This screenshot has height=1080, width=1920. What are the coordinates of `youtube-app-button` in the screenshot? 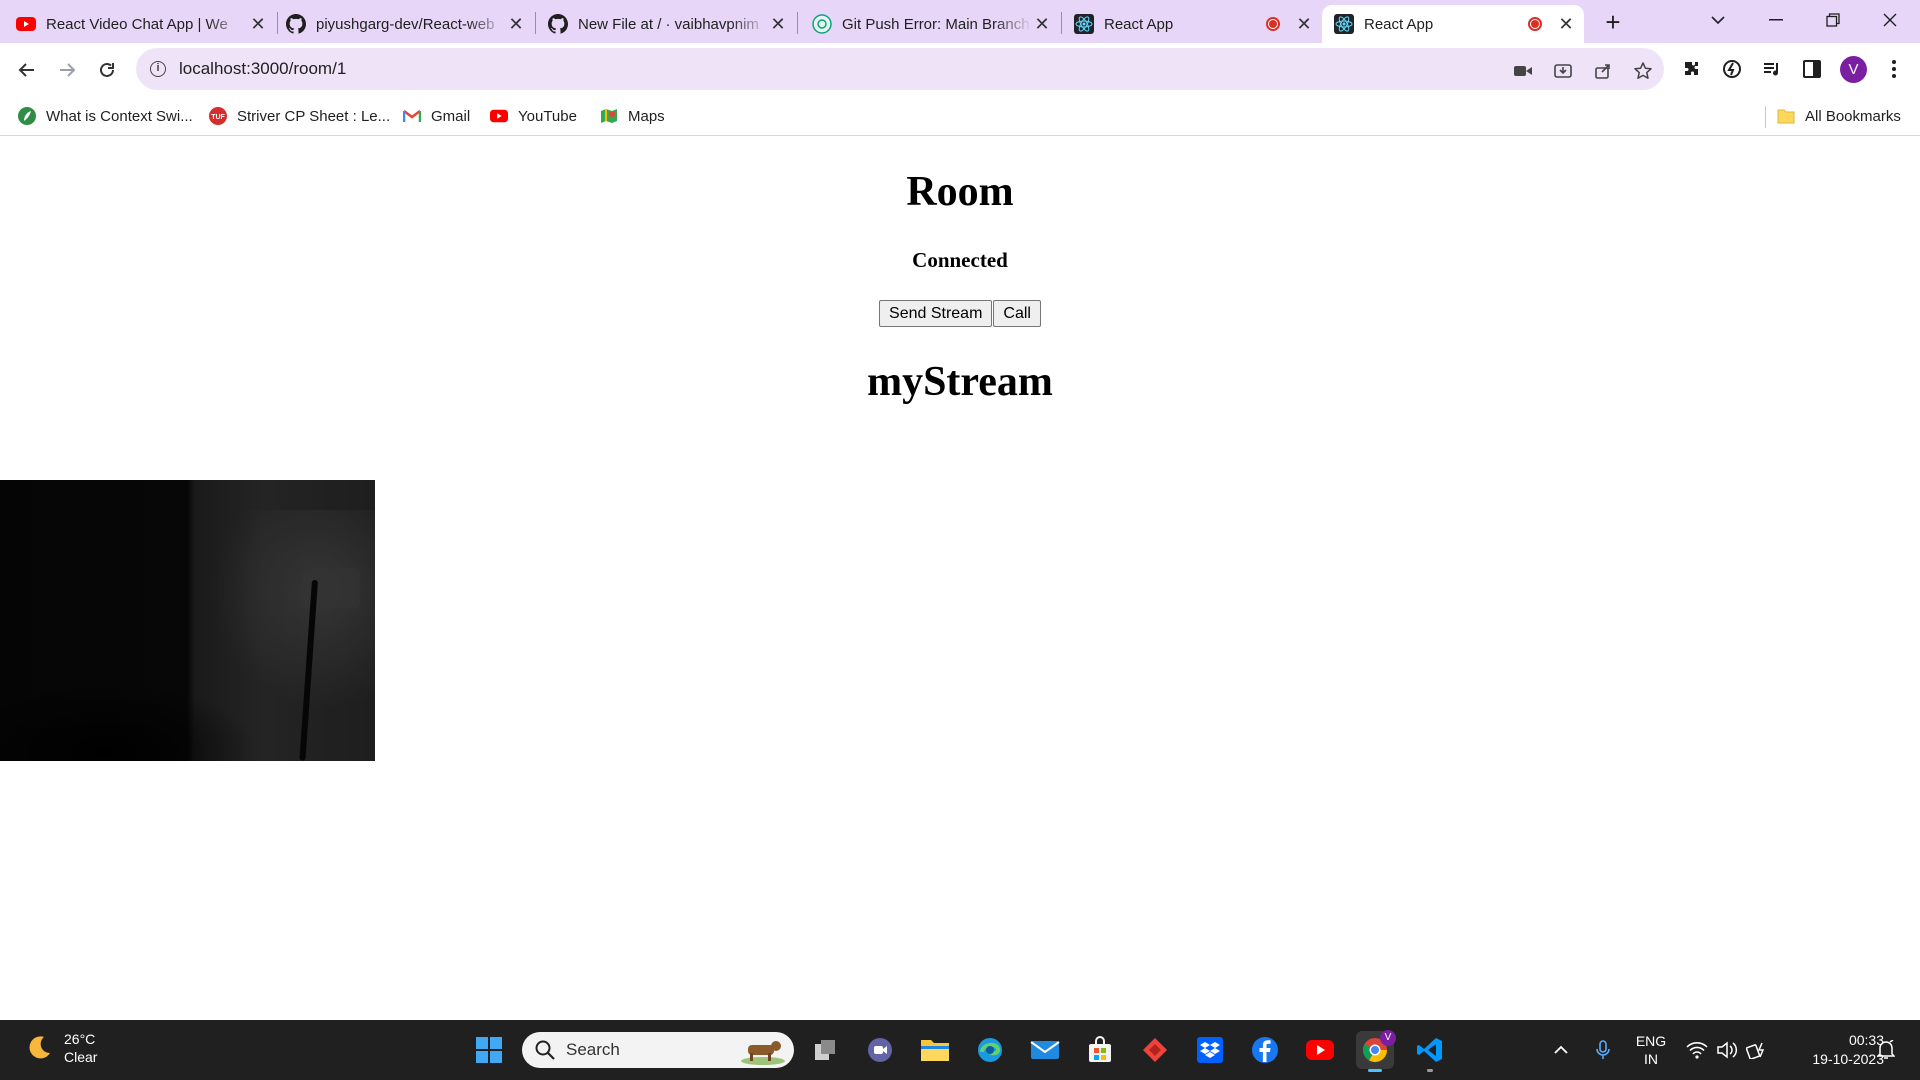 It's located at (1320, 1050).